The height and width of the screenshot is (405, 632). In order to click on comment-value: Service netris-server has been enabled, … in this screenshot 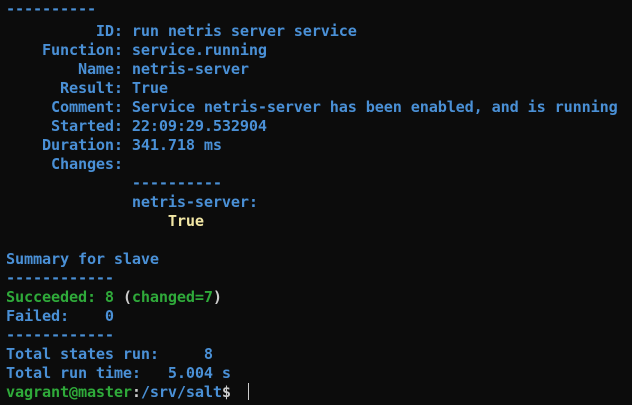, I will do `click(370, 107)`.